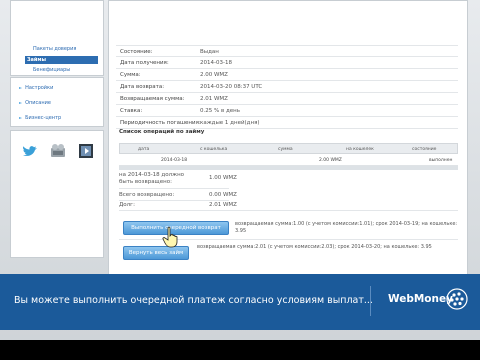 This screenshot has height=360, width=480. Describe the element at coordinates (144, 149) in the screenshot. I see `column-header-date: дата` at that location.